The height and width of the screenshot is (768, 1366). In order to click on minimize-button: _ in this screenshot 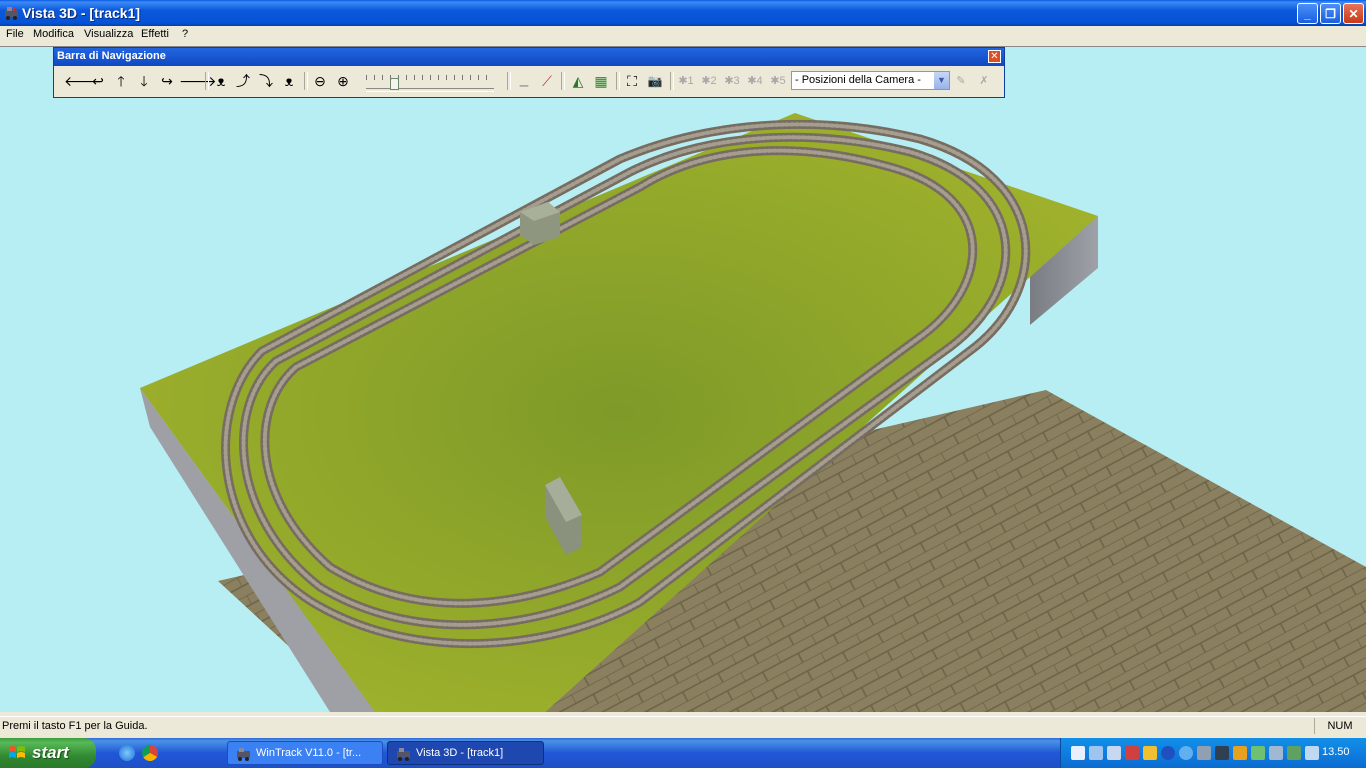, I will do `click(1307, 13)`.